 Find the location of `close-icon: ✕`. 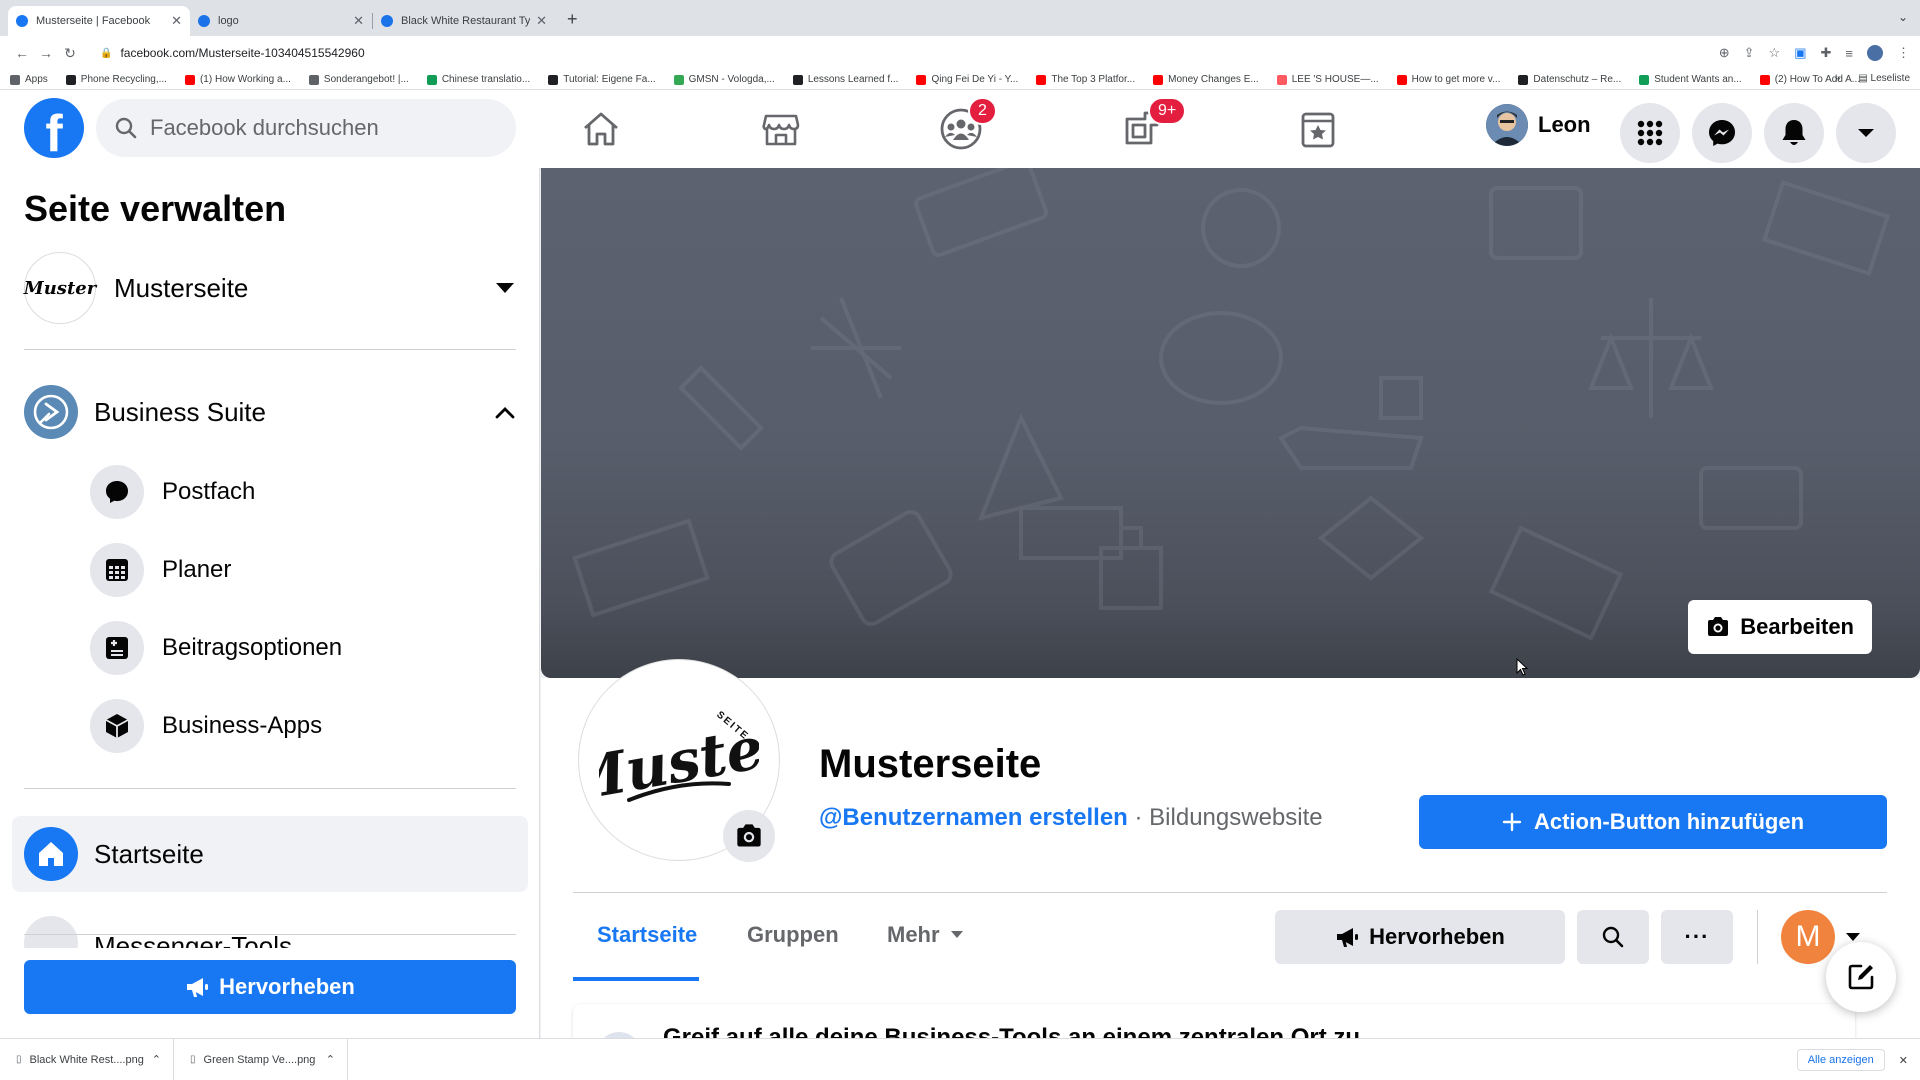

close-icon: ✕ is located at coordinates (1903, 1060).